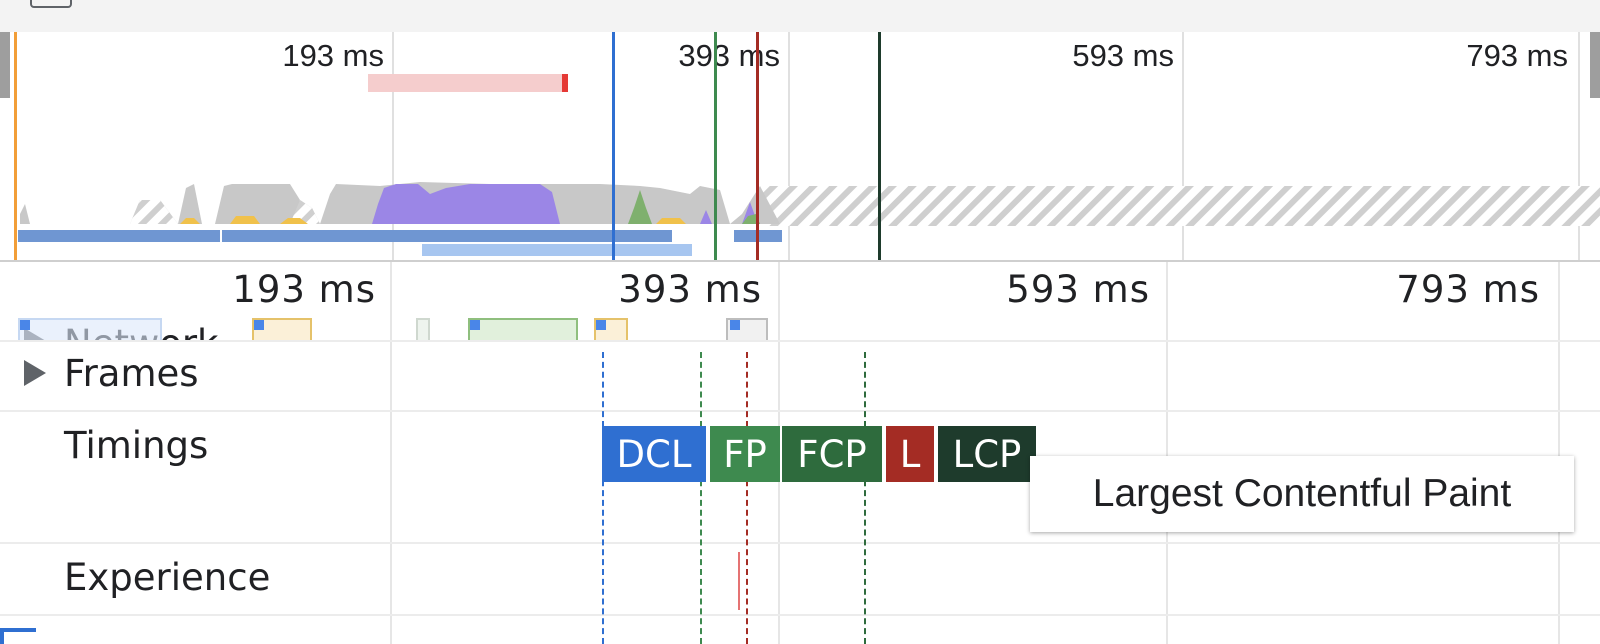  I want to click on dcl-marker: DCL, so click(654, 454).